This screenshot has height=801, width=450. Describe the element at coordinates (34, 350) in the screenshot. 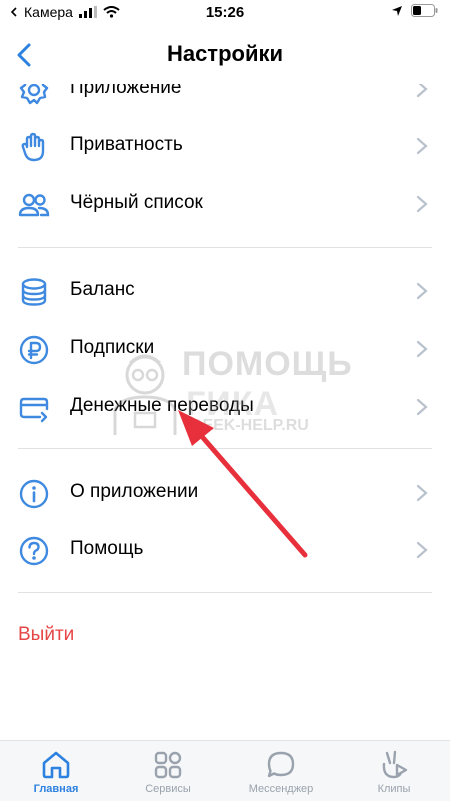

I see `ruble-icon` at that location.